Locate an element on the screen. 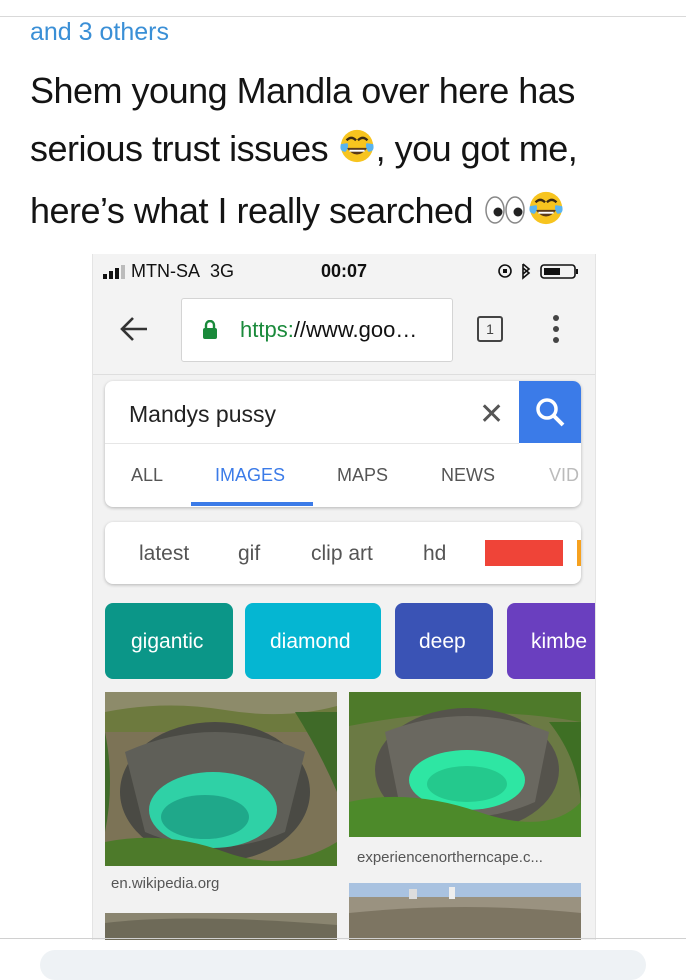  image-source-1: en.wikipedia.org is located at coordinates (165, 883).